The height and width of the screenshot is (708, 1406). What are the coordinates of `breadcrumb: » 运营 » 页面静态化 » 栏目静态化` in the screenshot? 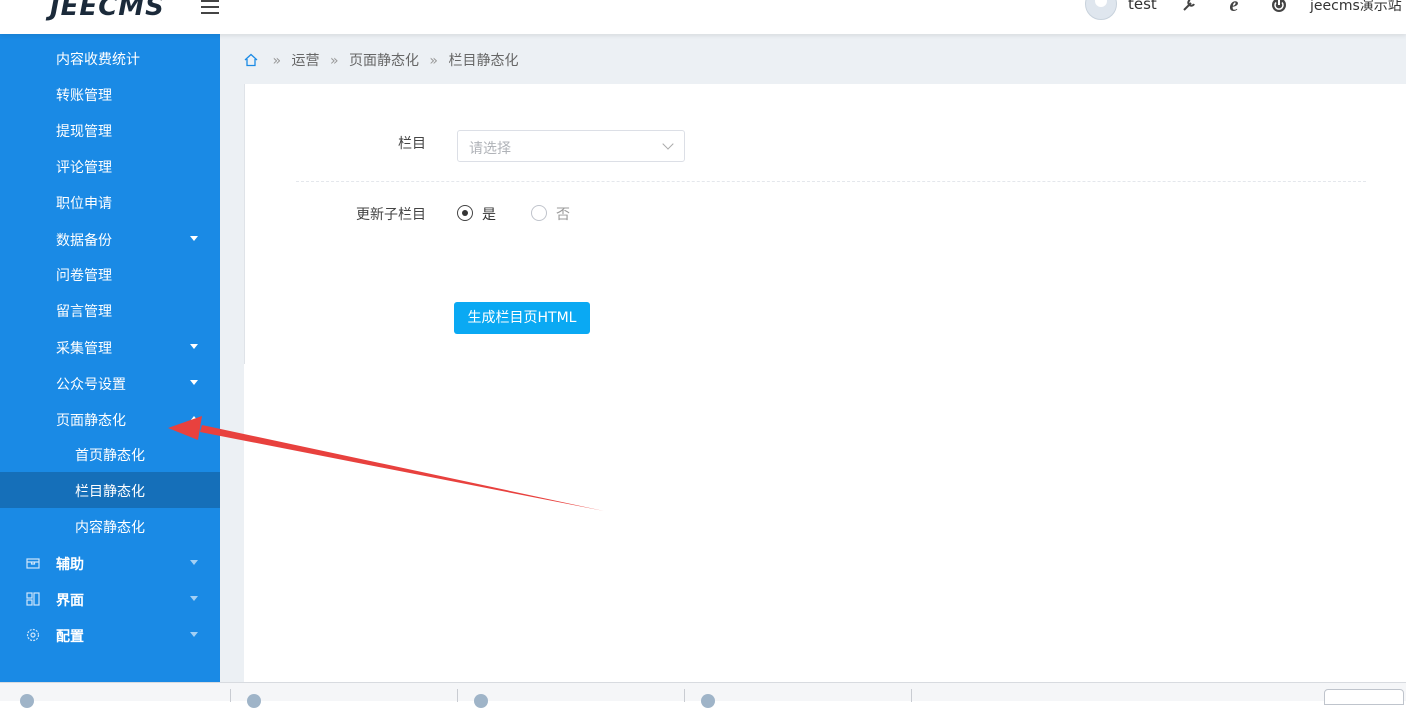 It's located at (381, 60).